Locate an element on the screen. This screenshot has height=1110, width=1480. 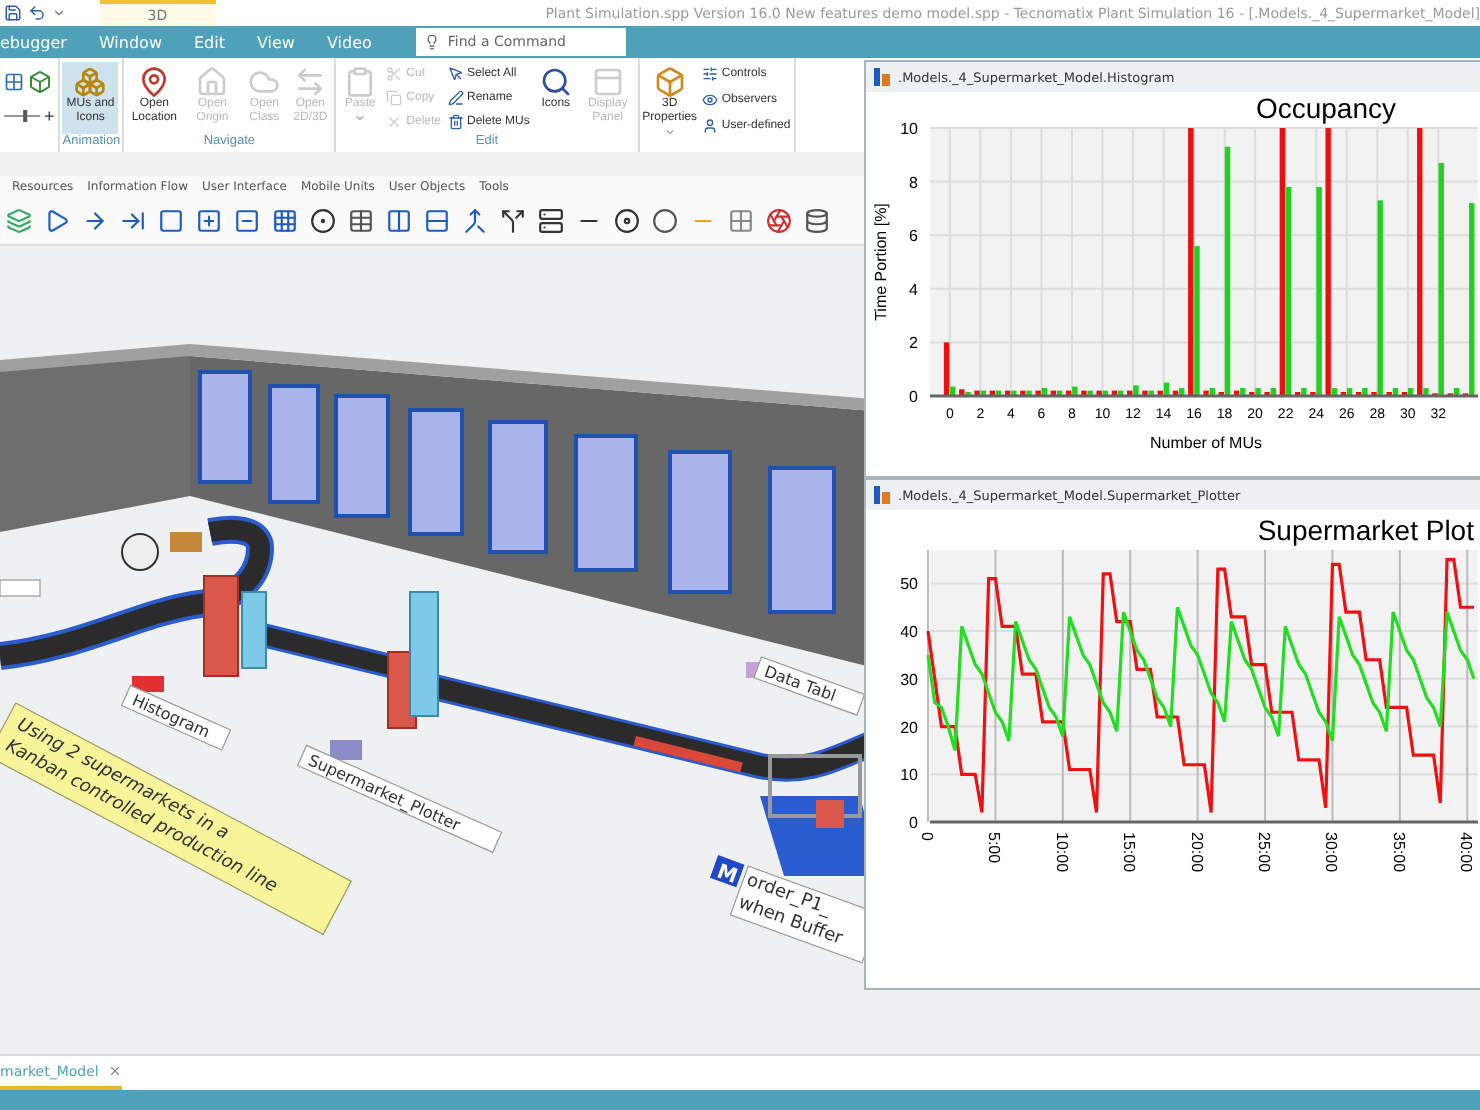
tick-label: 25:00 is located at coordinates (1264, 852).